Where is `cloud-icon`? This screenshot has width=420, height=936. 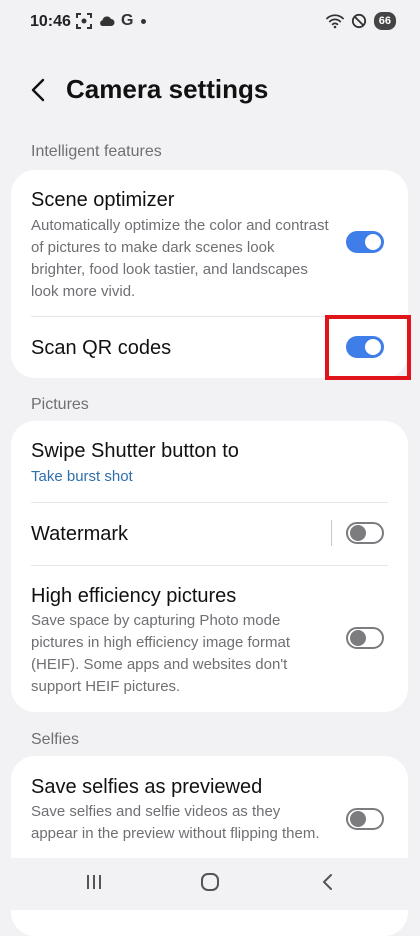
cloud-icon is located at coordinates (107, 21).